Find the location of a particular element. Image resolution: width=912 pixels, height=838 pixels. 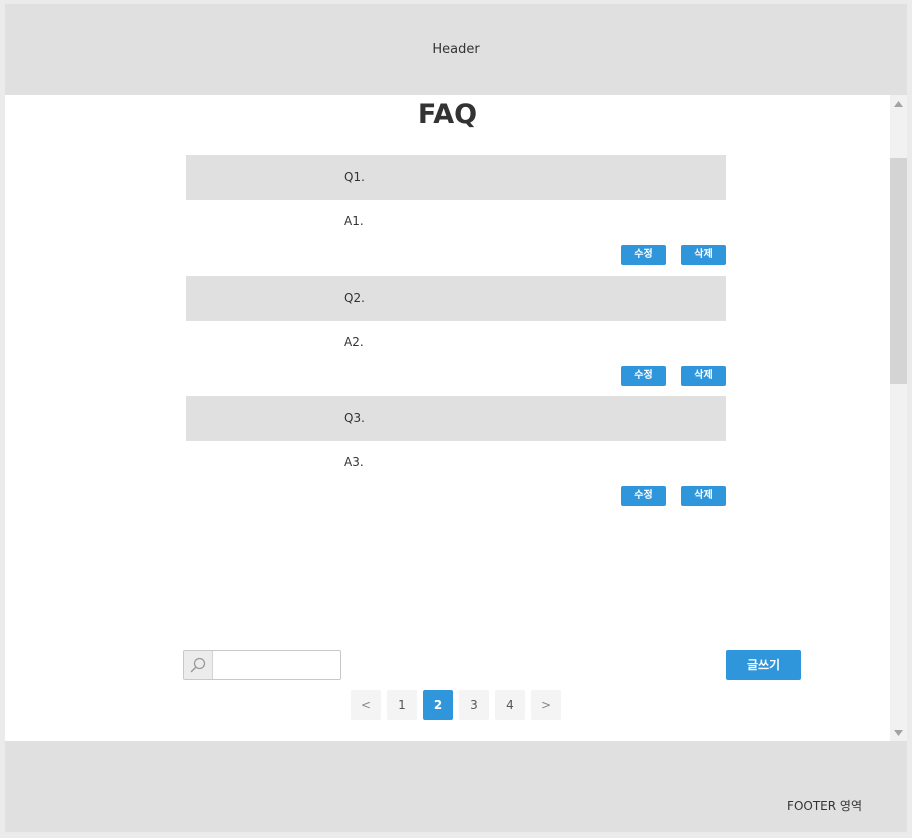

faq-question: Q3. is located at coordinates (456, 418).